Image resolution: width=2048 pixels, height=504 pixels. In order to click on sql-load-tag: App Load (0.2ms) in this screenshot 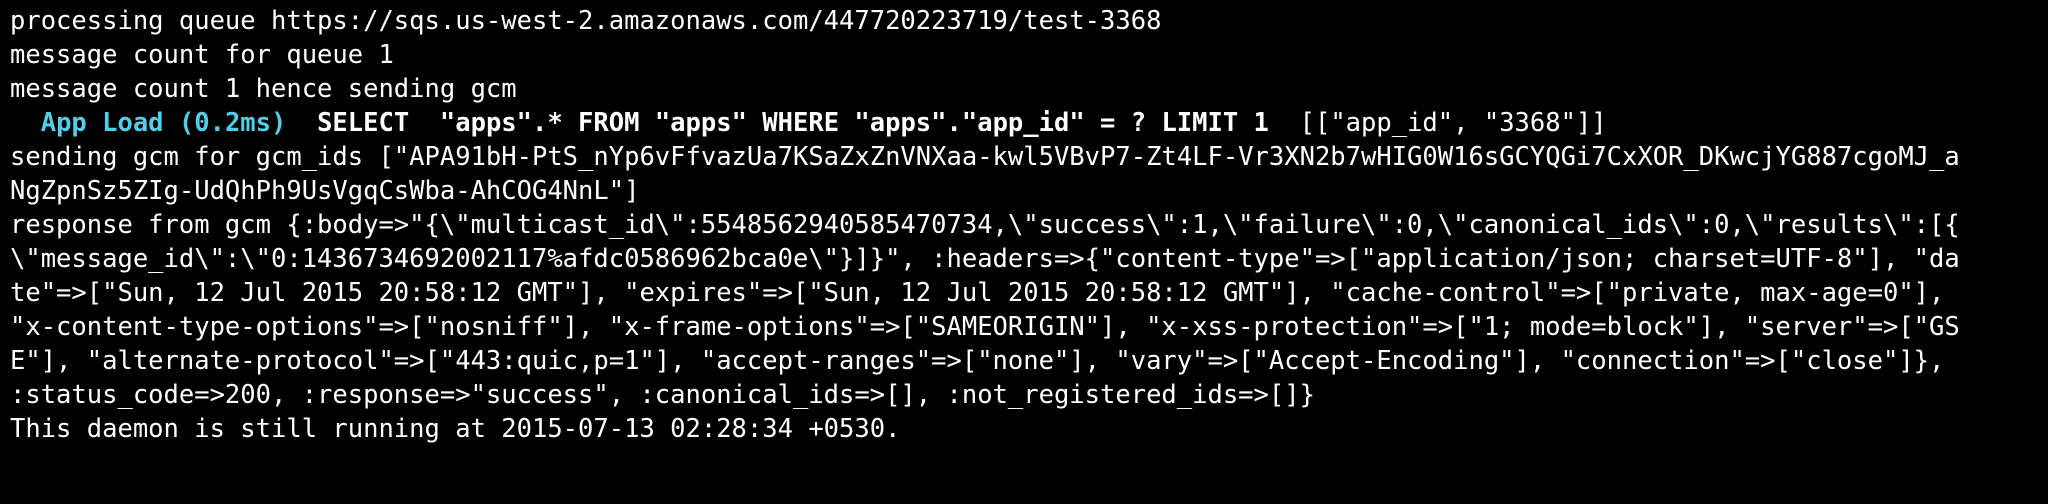, I will do `click(163, 123)`.